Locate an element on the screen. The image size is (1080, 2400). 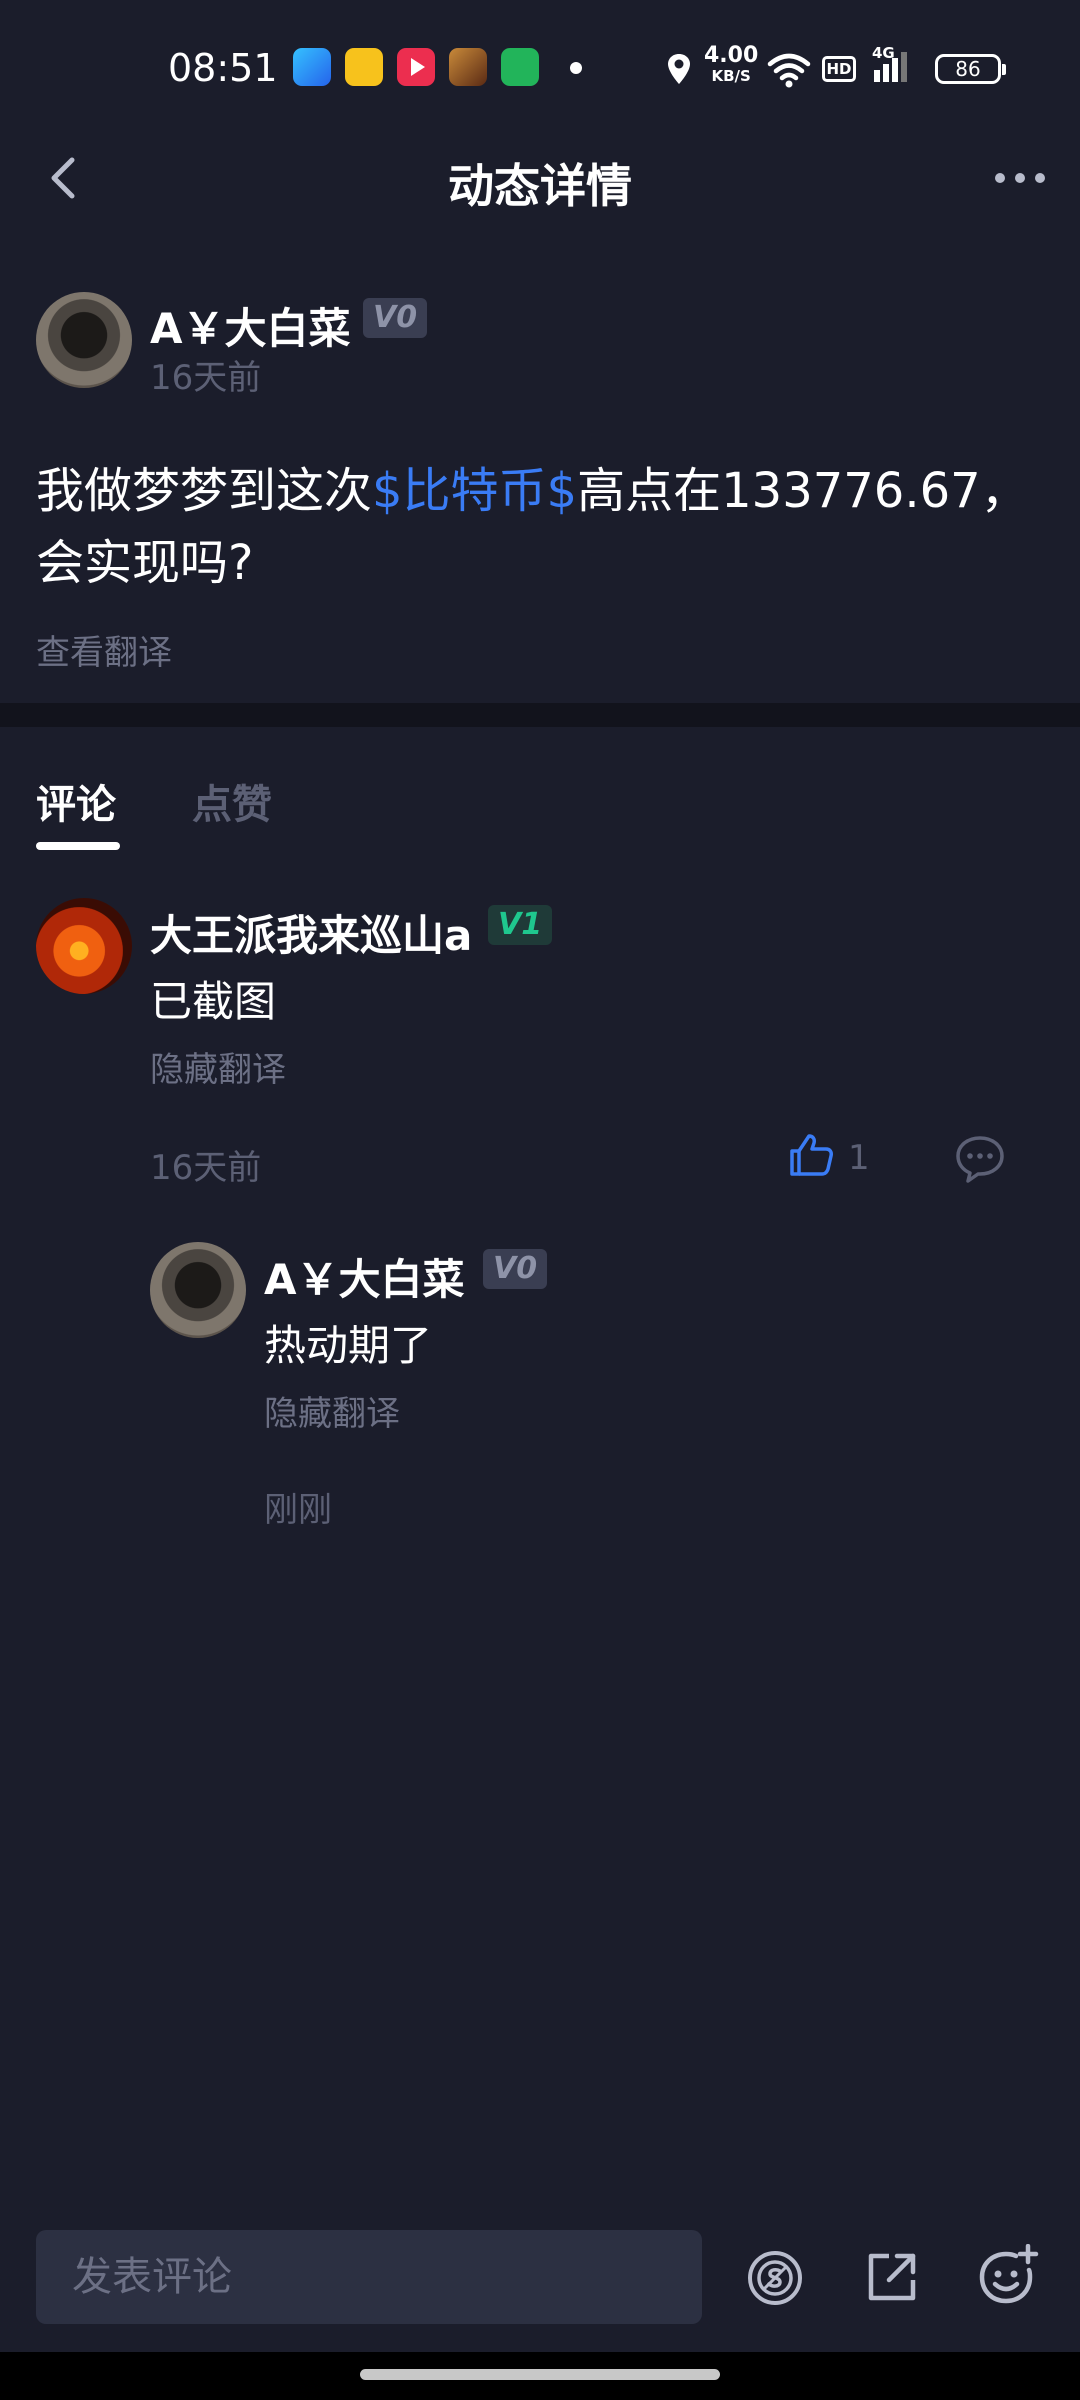
reply-author-name: A￥大白菜 is located at coordinates (364, 1276).